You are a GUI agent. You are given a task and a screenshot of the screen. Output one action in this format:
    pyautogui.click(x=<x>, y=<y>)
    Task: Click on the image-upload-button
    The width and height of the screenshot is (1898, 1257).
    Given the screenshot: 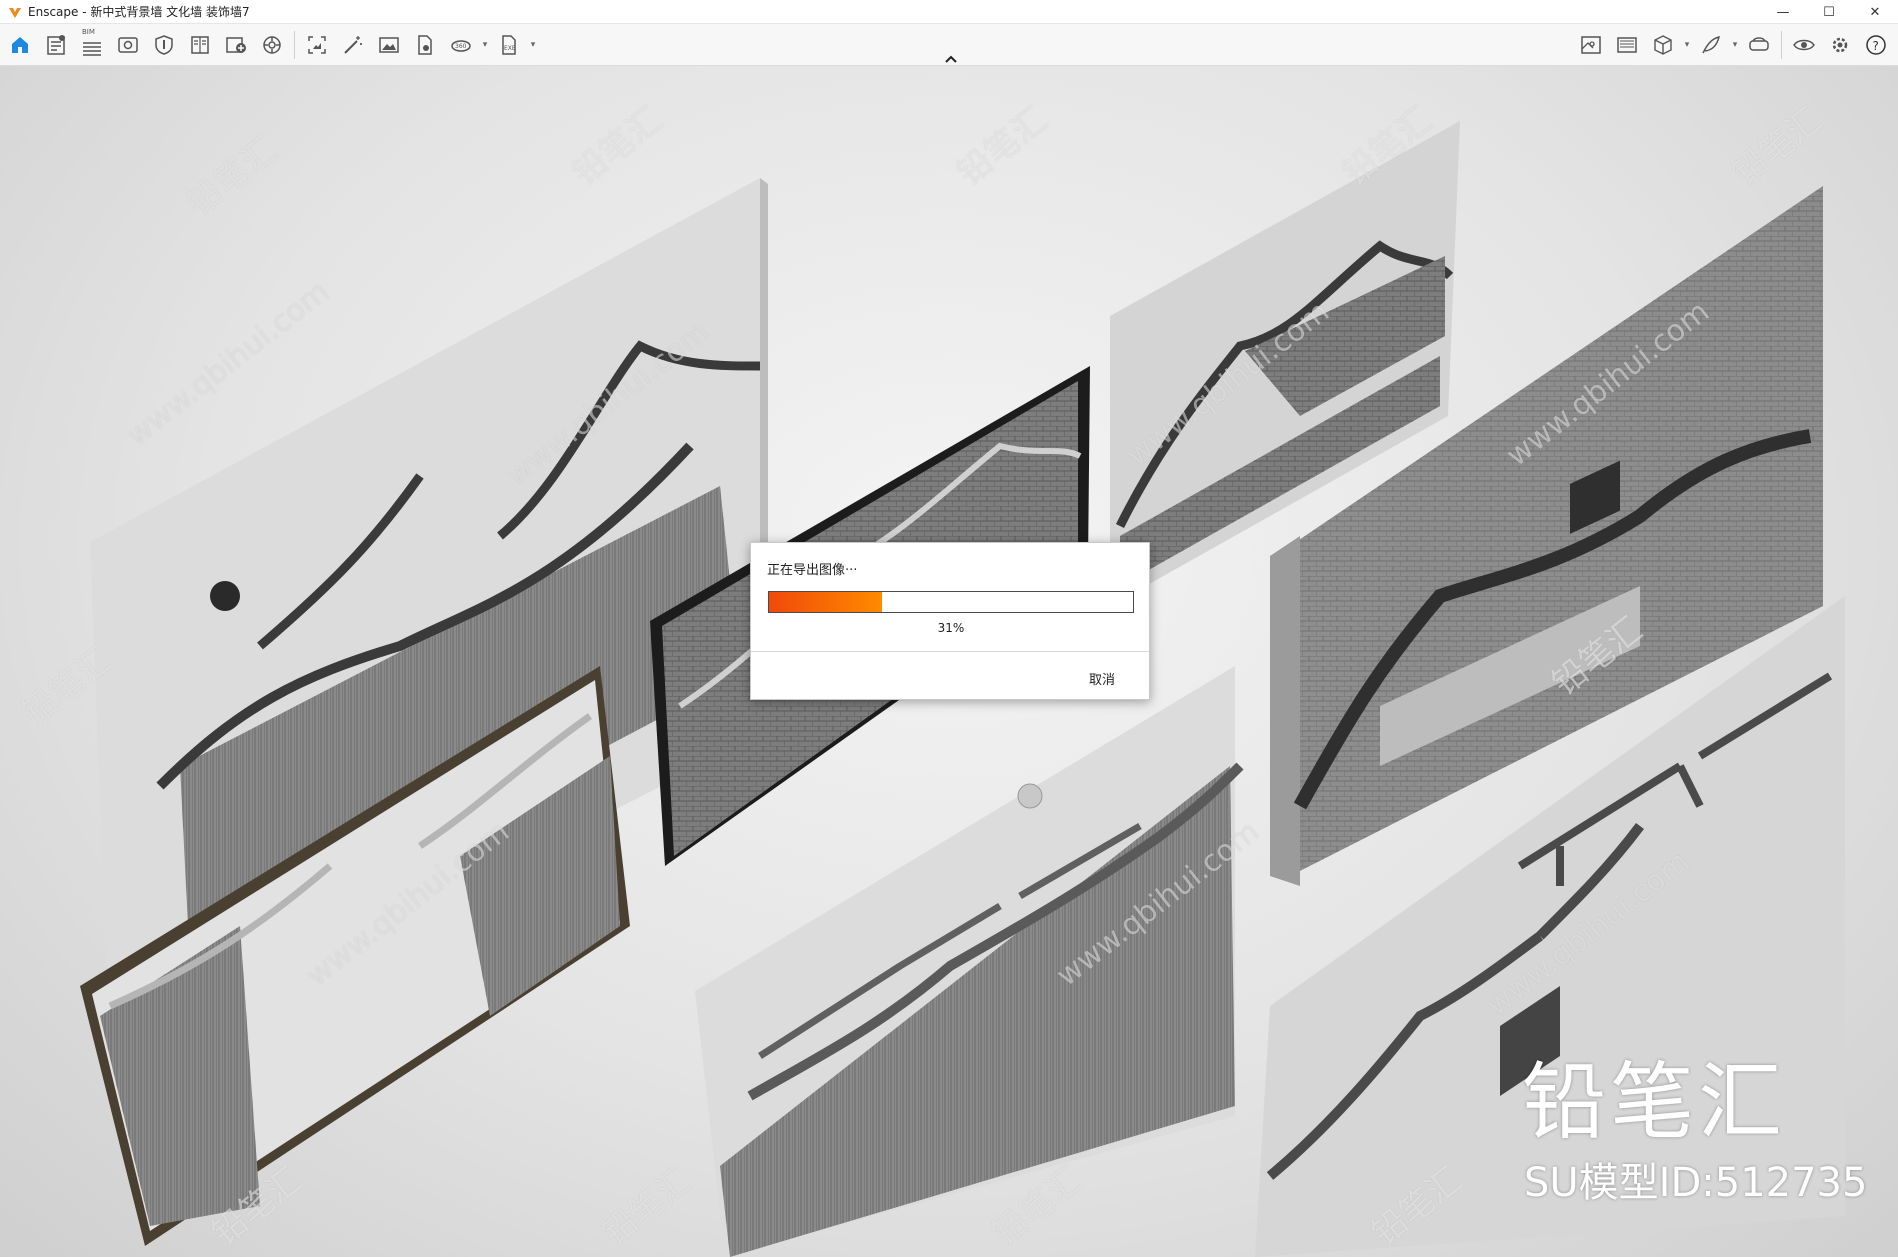 What is the action you would take?
    pyautogui.click(x=236, y=45)
    